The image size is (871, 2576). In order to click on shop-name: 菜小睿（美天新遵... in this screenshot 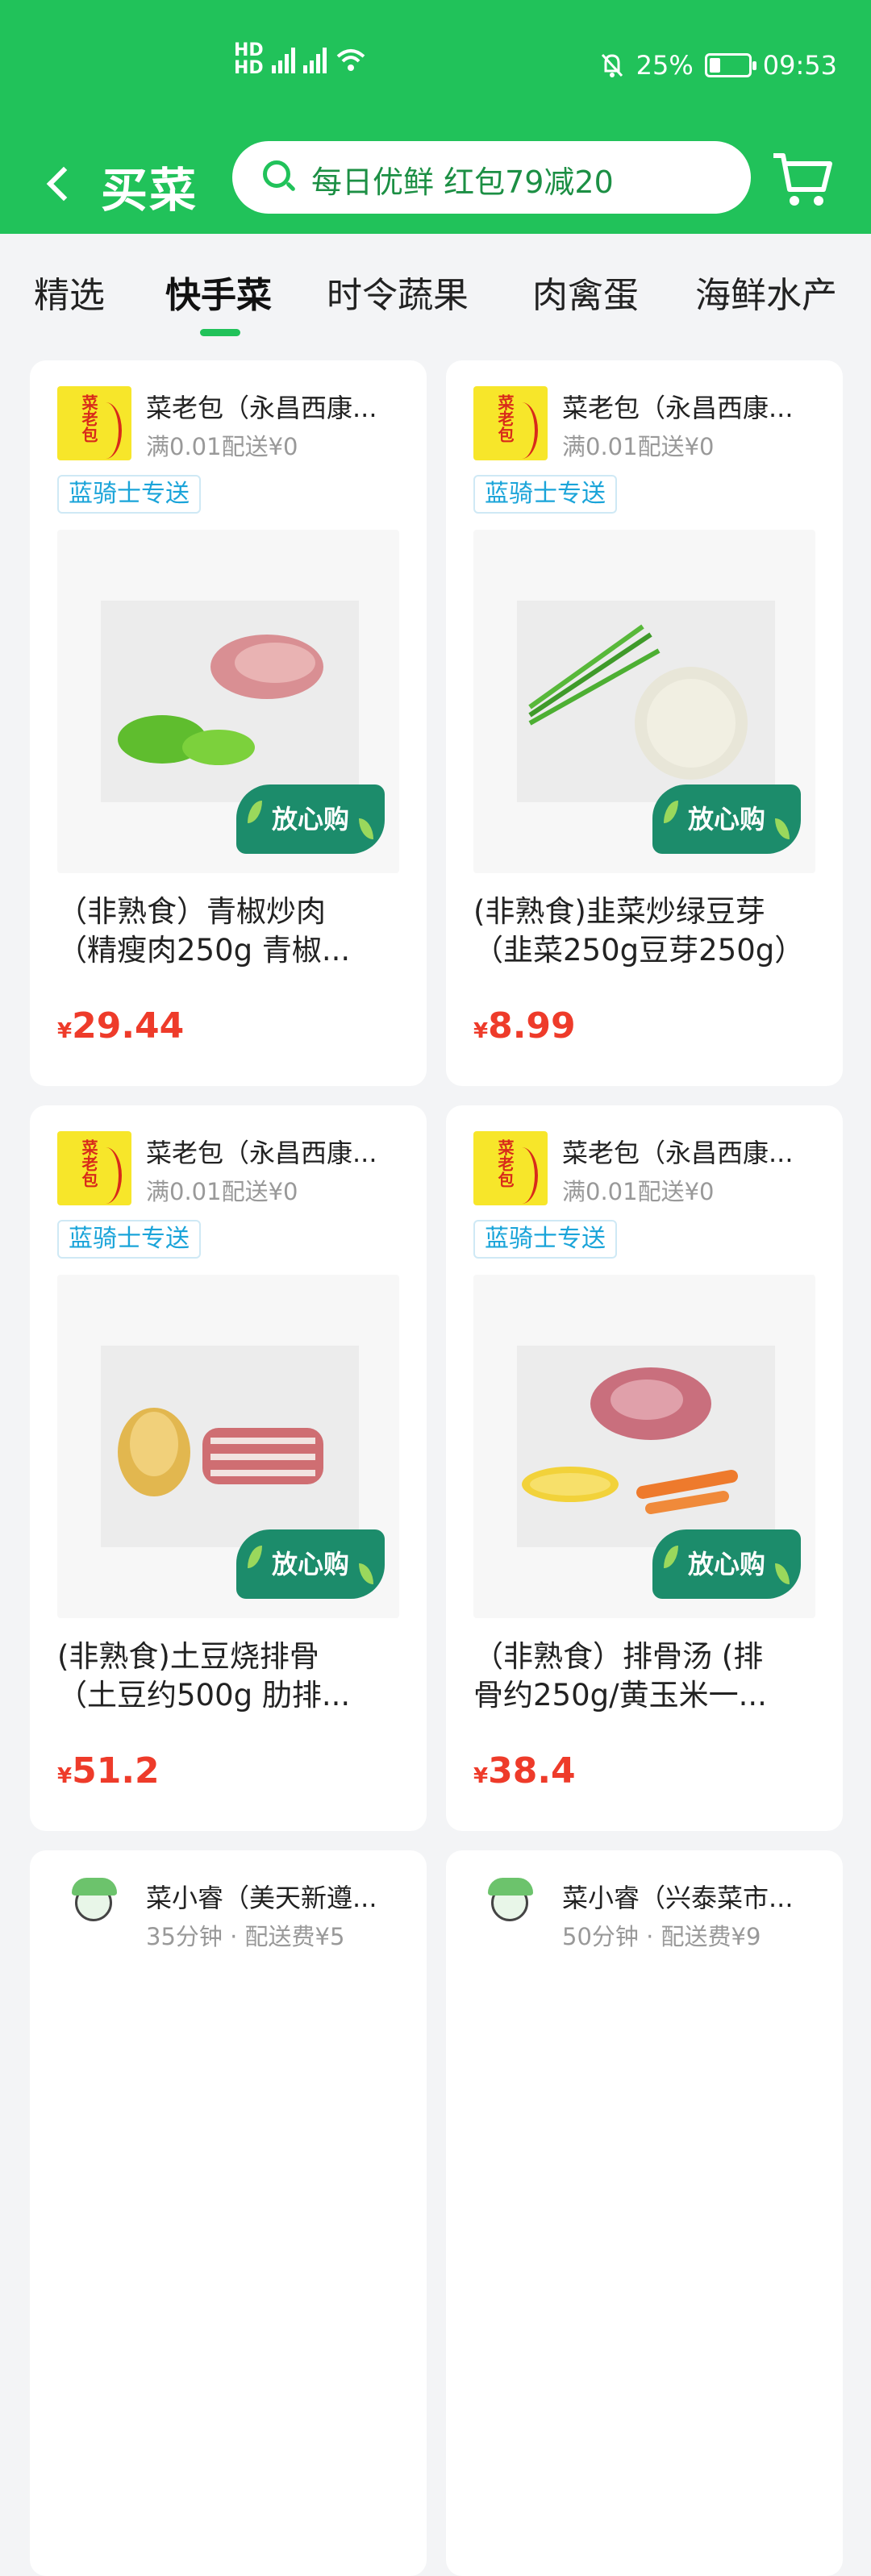, I will do `click(275, 1896)`.